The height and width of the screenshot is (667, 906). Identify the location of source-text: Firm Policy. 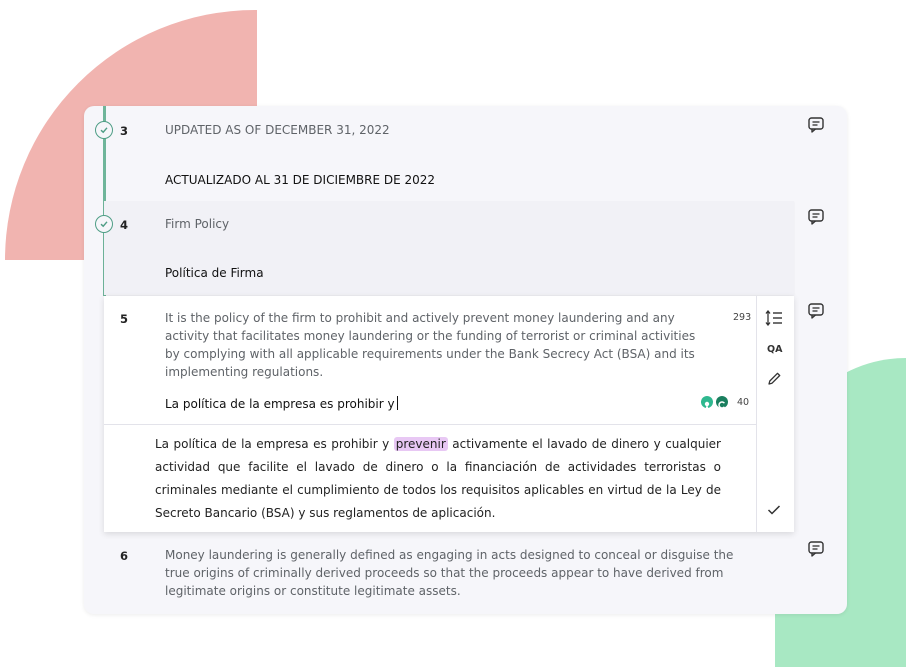
(197, 224).